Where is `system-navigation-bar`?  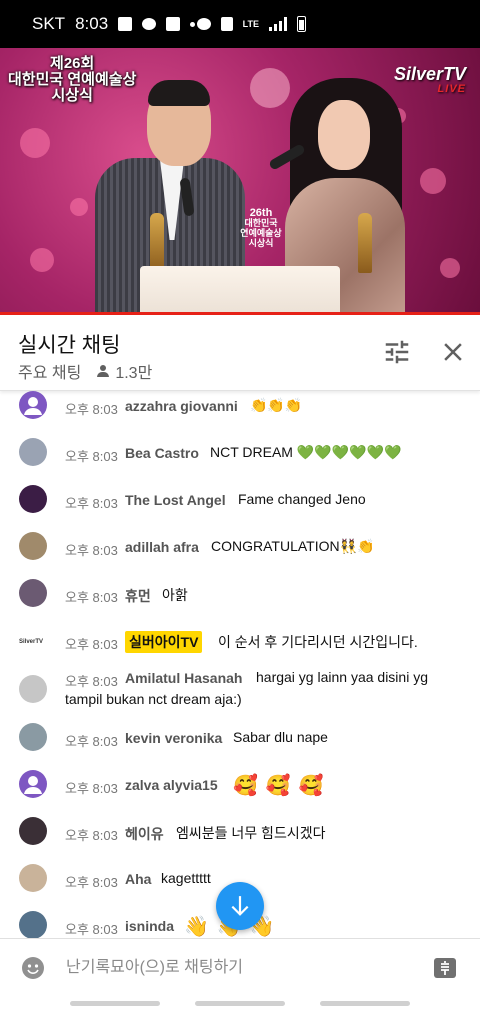 system-navigation-bar is located at coordinates (240, 1004).